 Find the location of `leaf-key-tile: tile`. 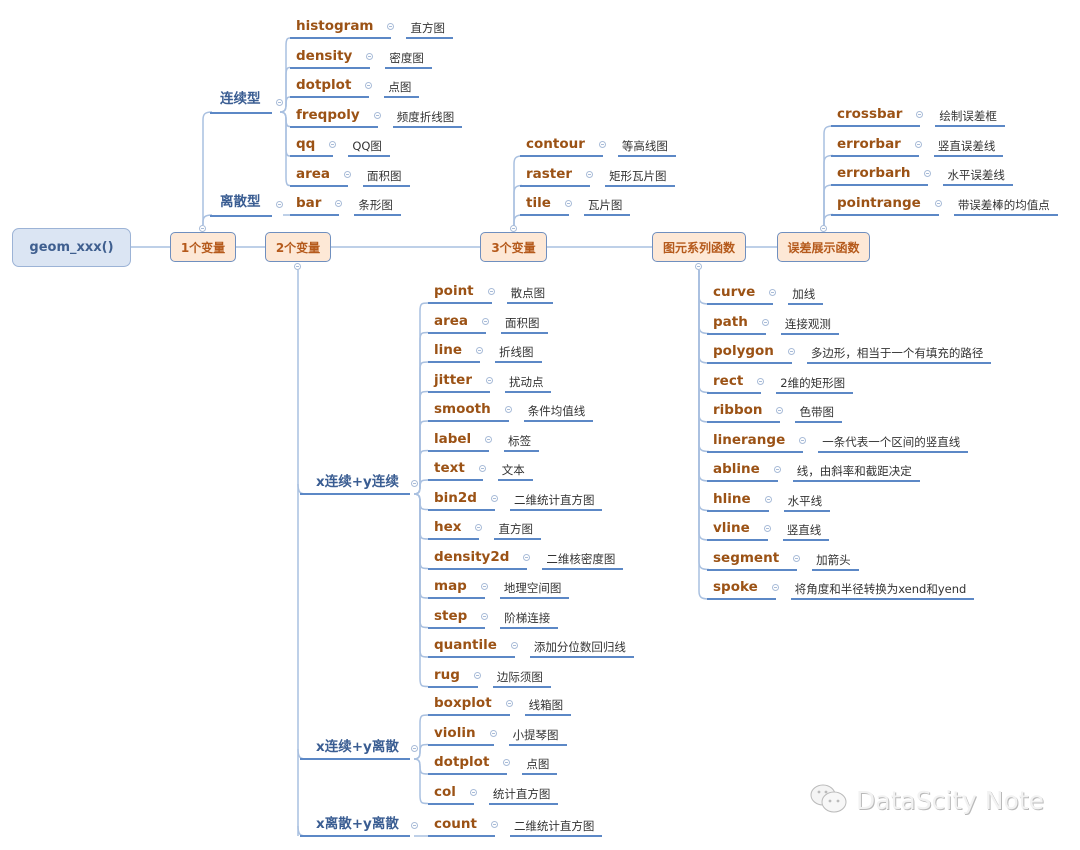

leaf-key-tile: tile is located at coordinates (538, 203).